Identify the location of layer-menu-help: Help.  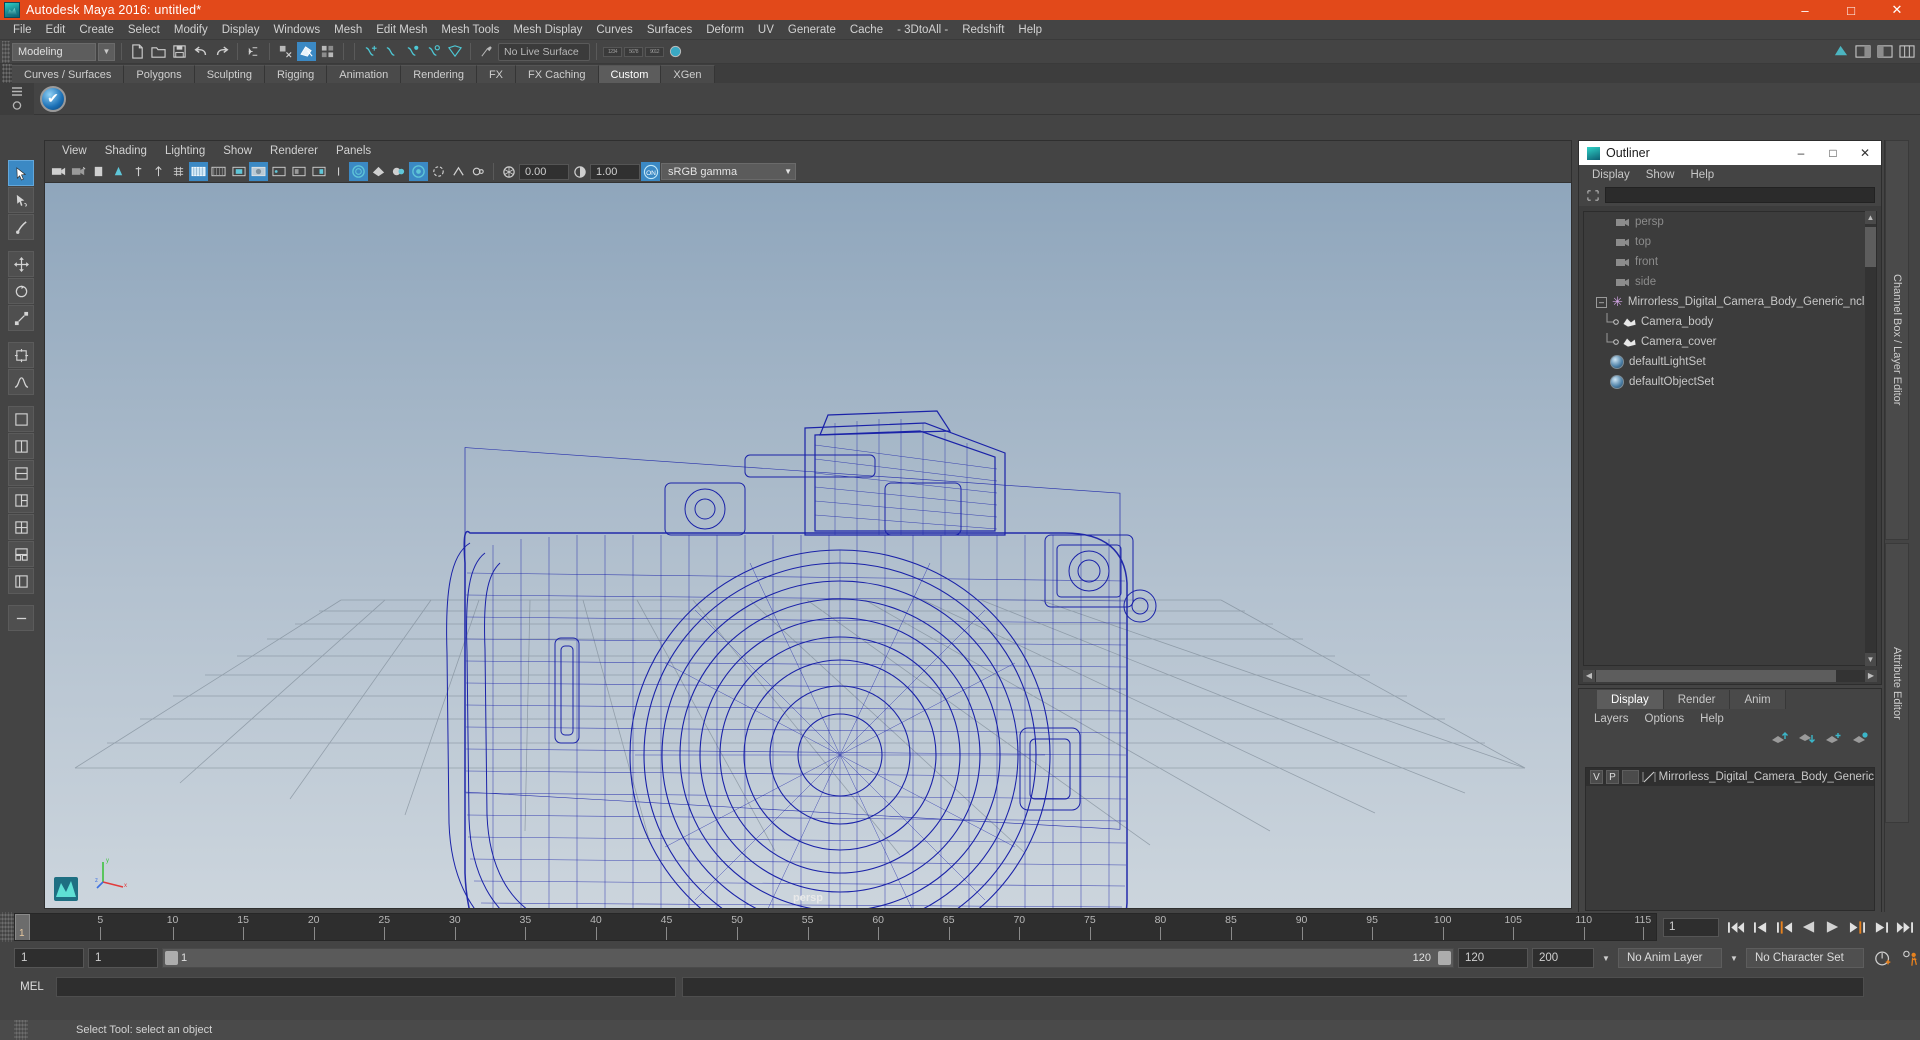
(1712, 719).